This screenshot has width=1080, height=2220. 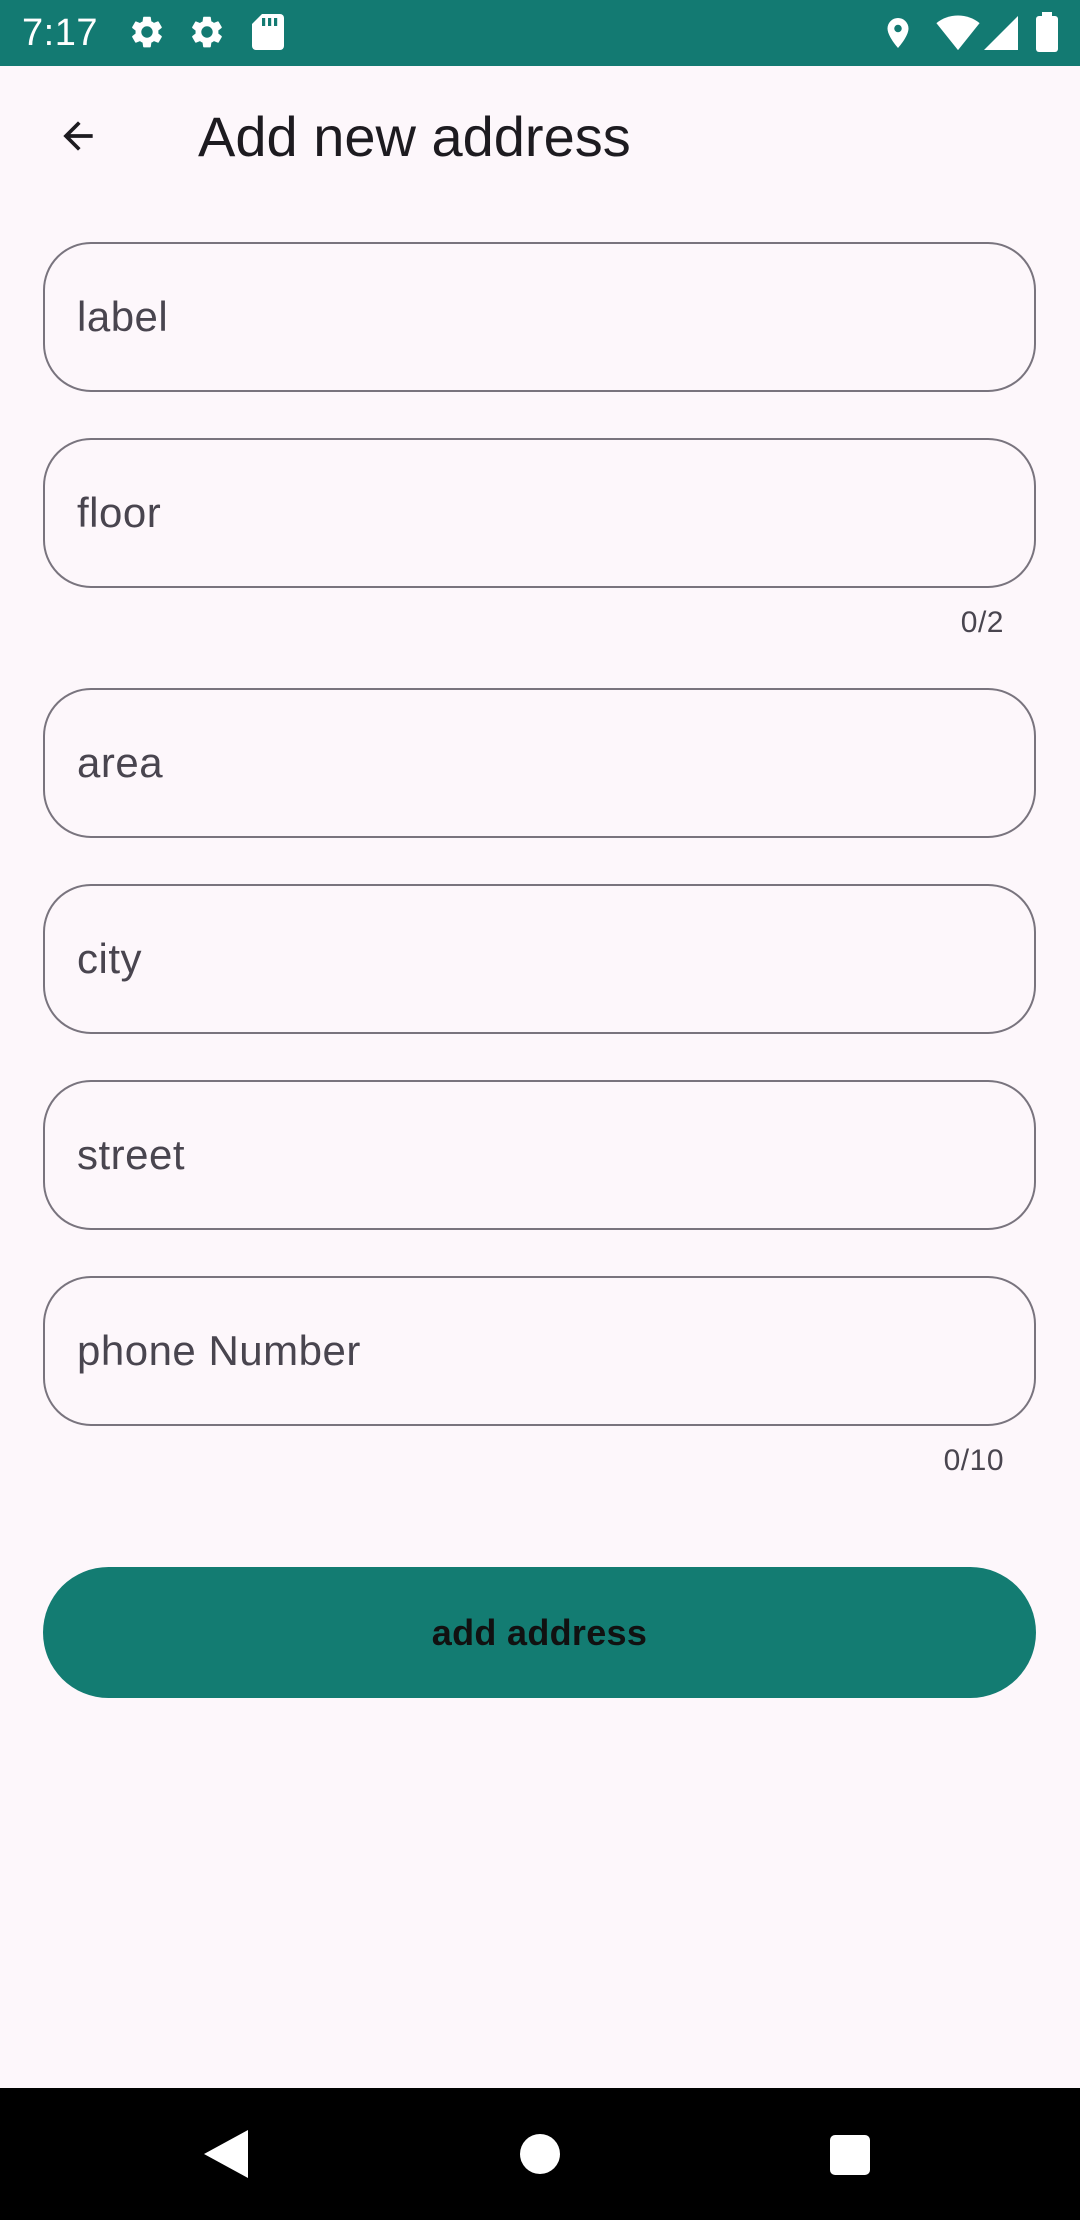 I want to click on back-button, so click(x=78, y=138).